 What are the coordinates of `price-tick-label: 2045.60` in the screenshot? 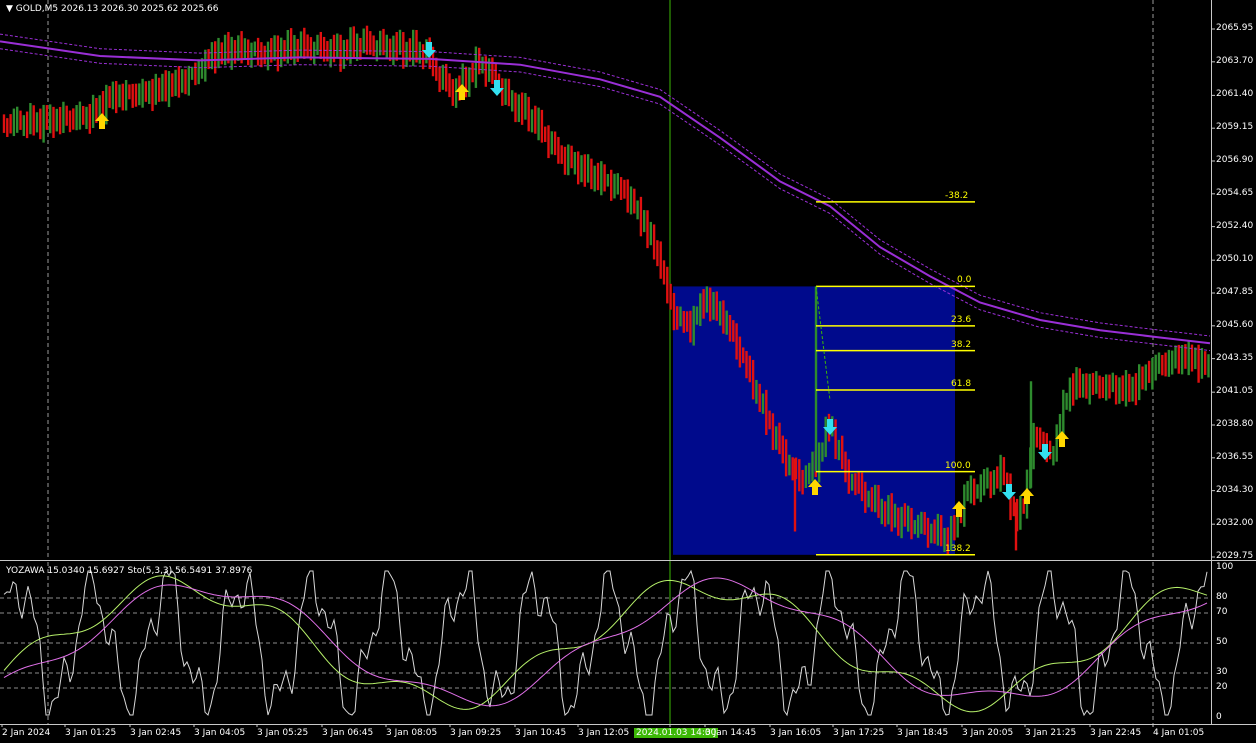 It's located at (1235, 324).